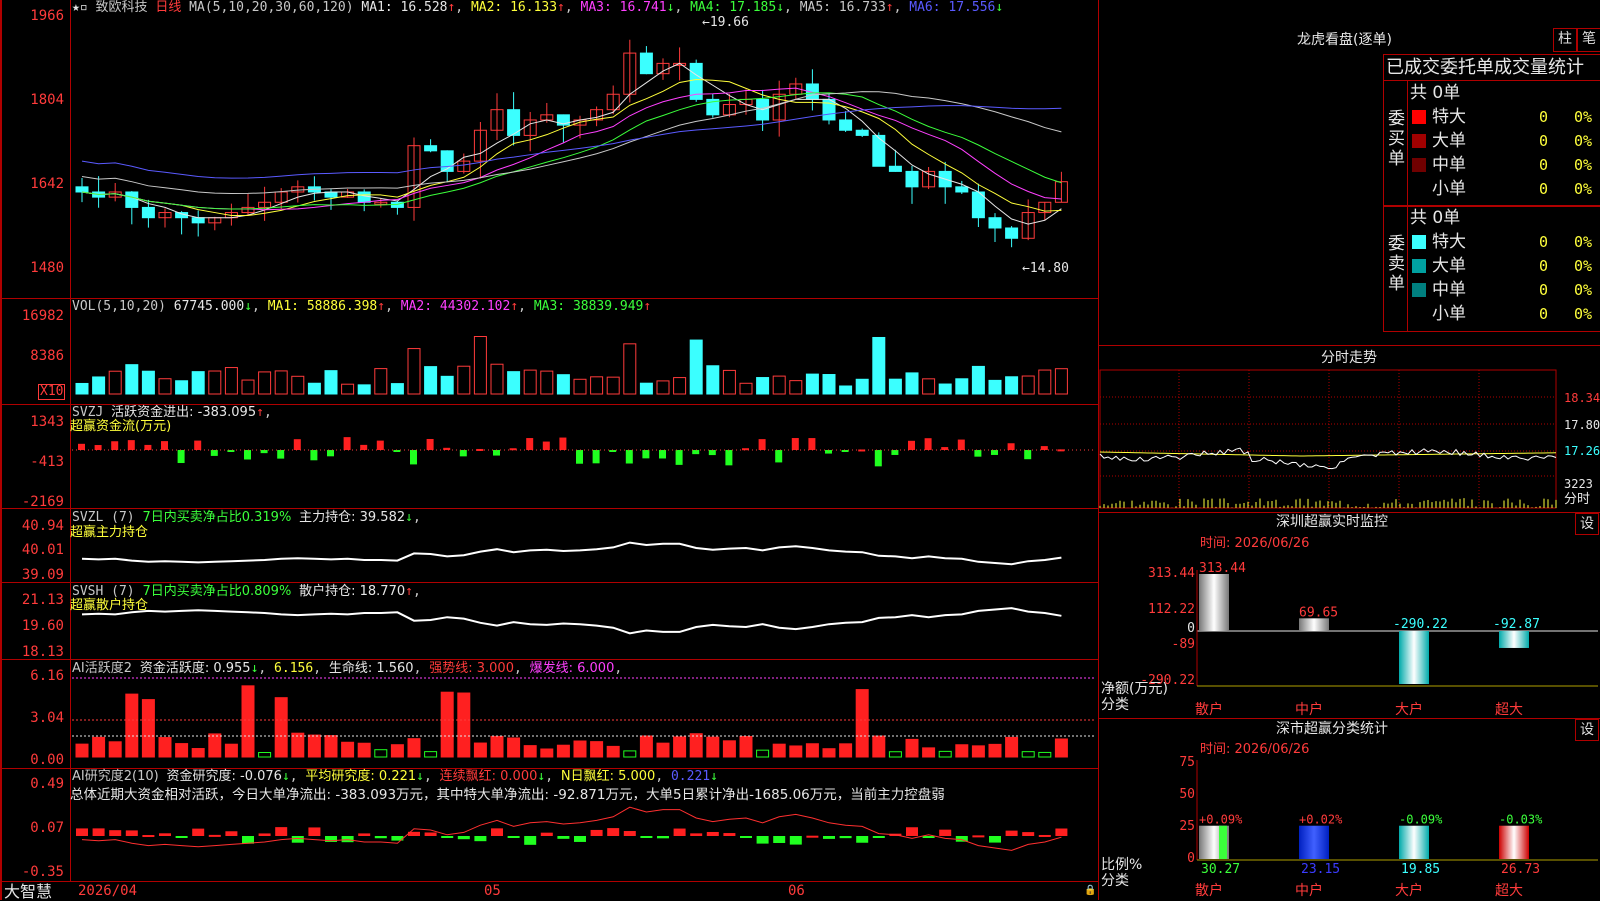  I want to click on stats-axis-4: 0, so click(1191, 858).